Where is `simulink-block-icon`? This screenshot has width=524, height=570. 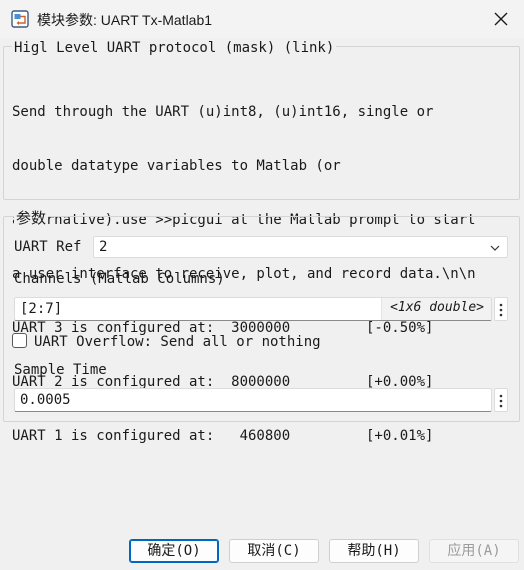
simulink-block-icon is located at coordinates (20, 19).